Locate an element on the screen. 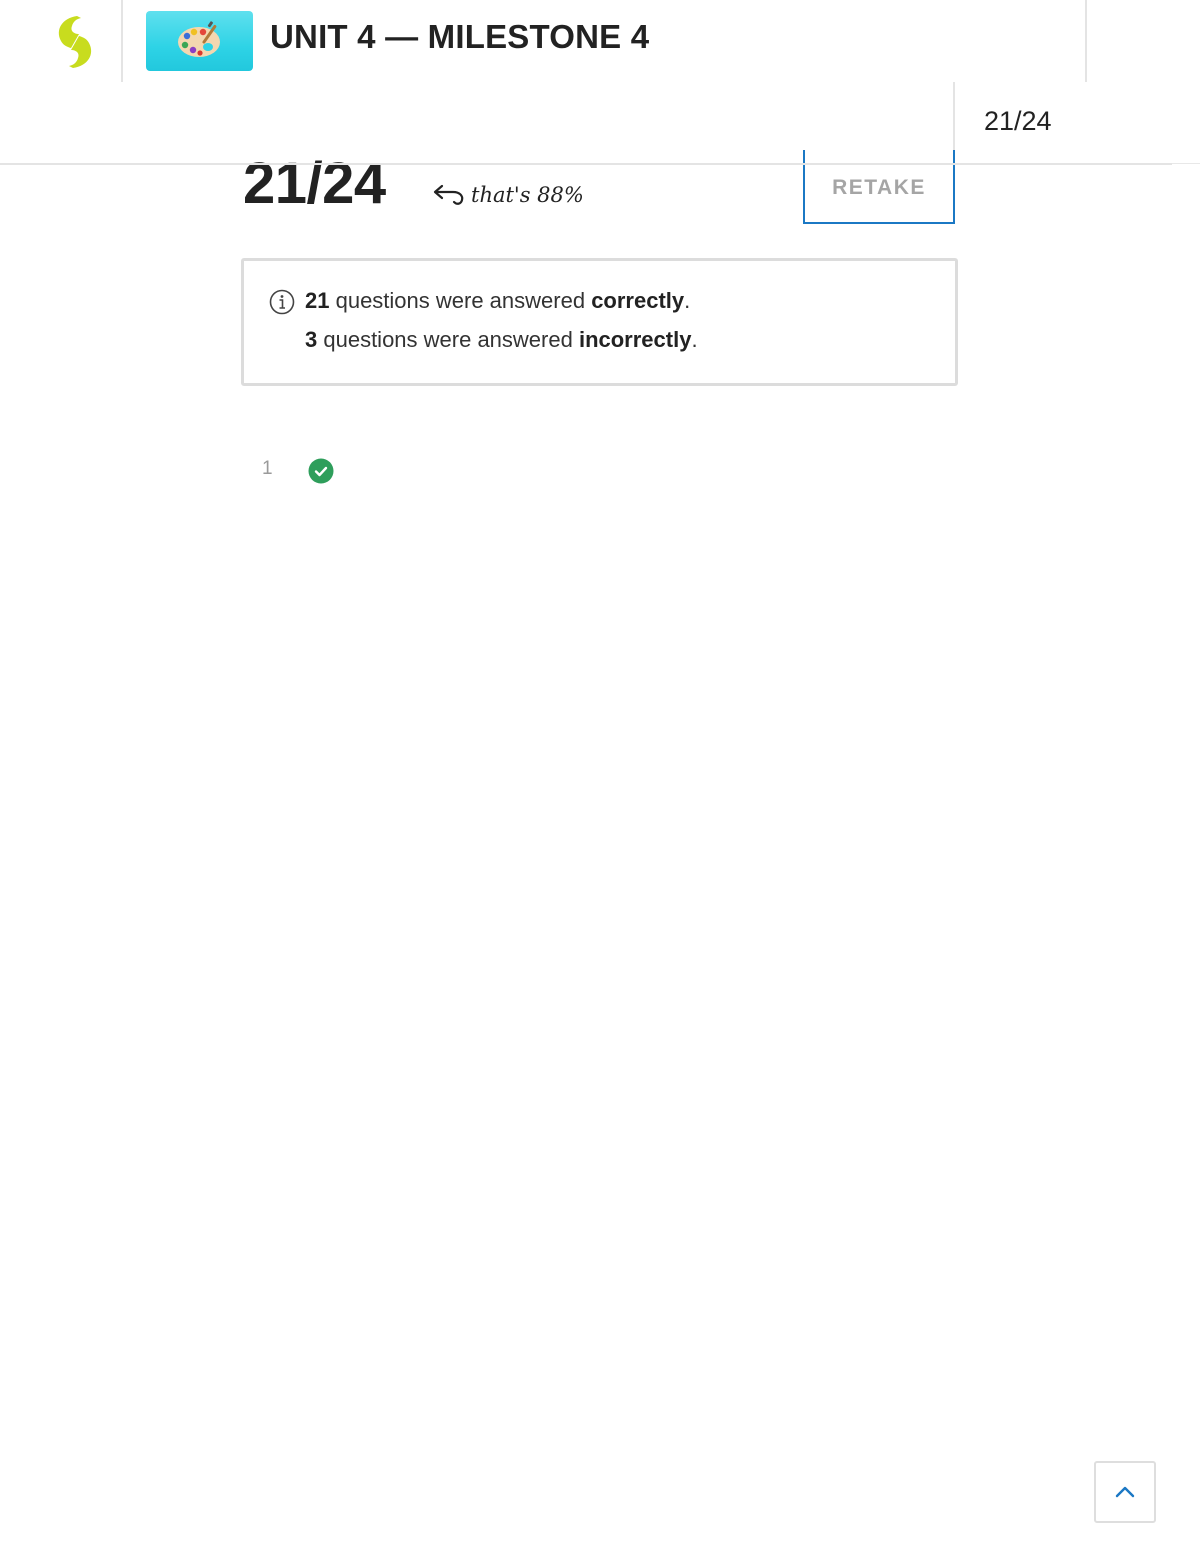  chevron-up-icon is located at coordinates (1125, 1492).